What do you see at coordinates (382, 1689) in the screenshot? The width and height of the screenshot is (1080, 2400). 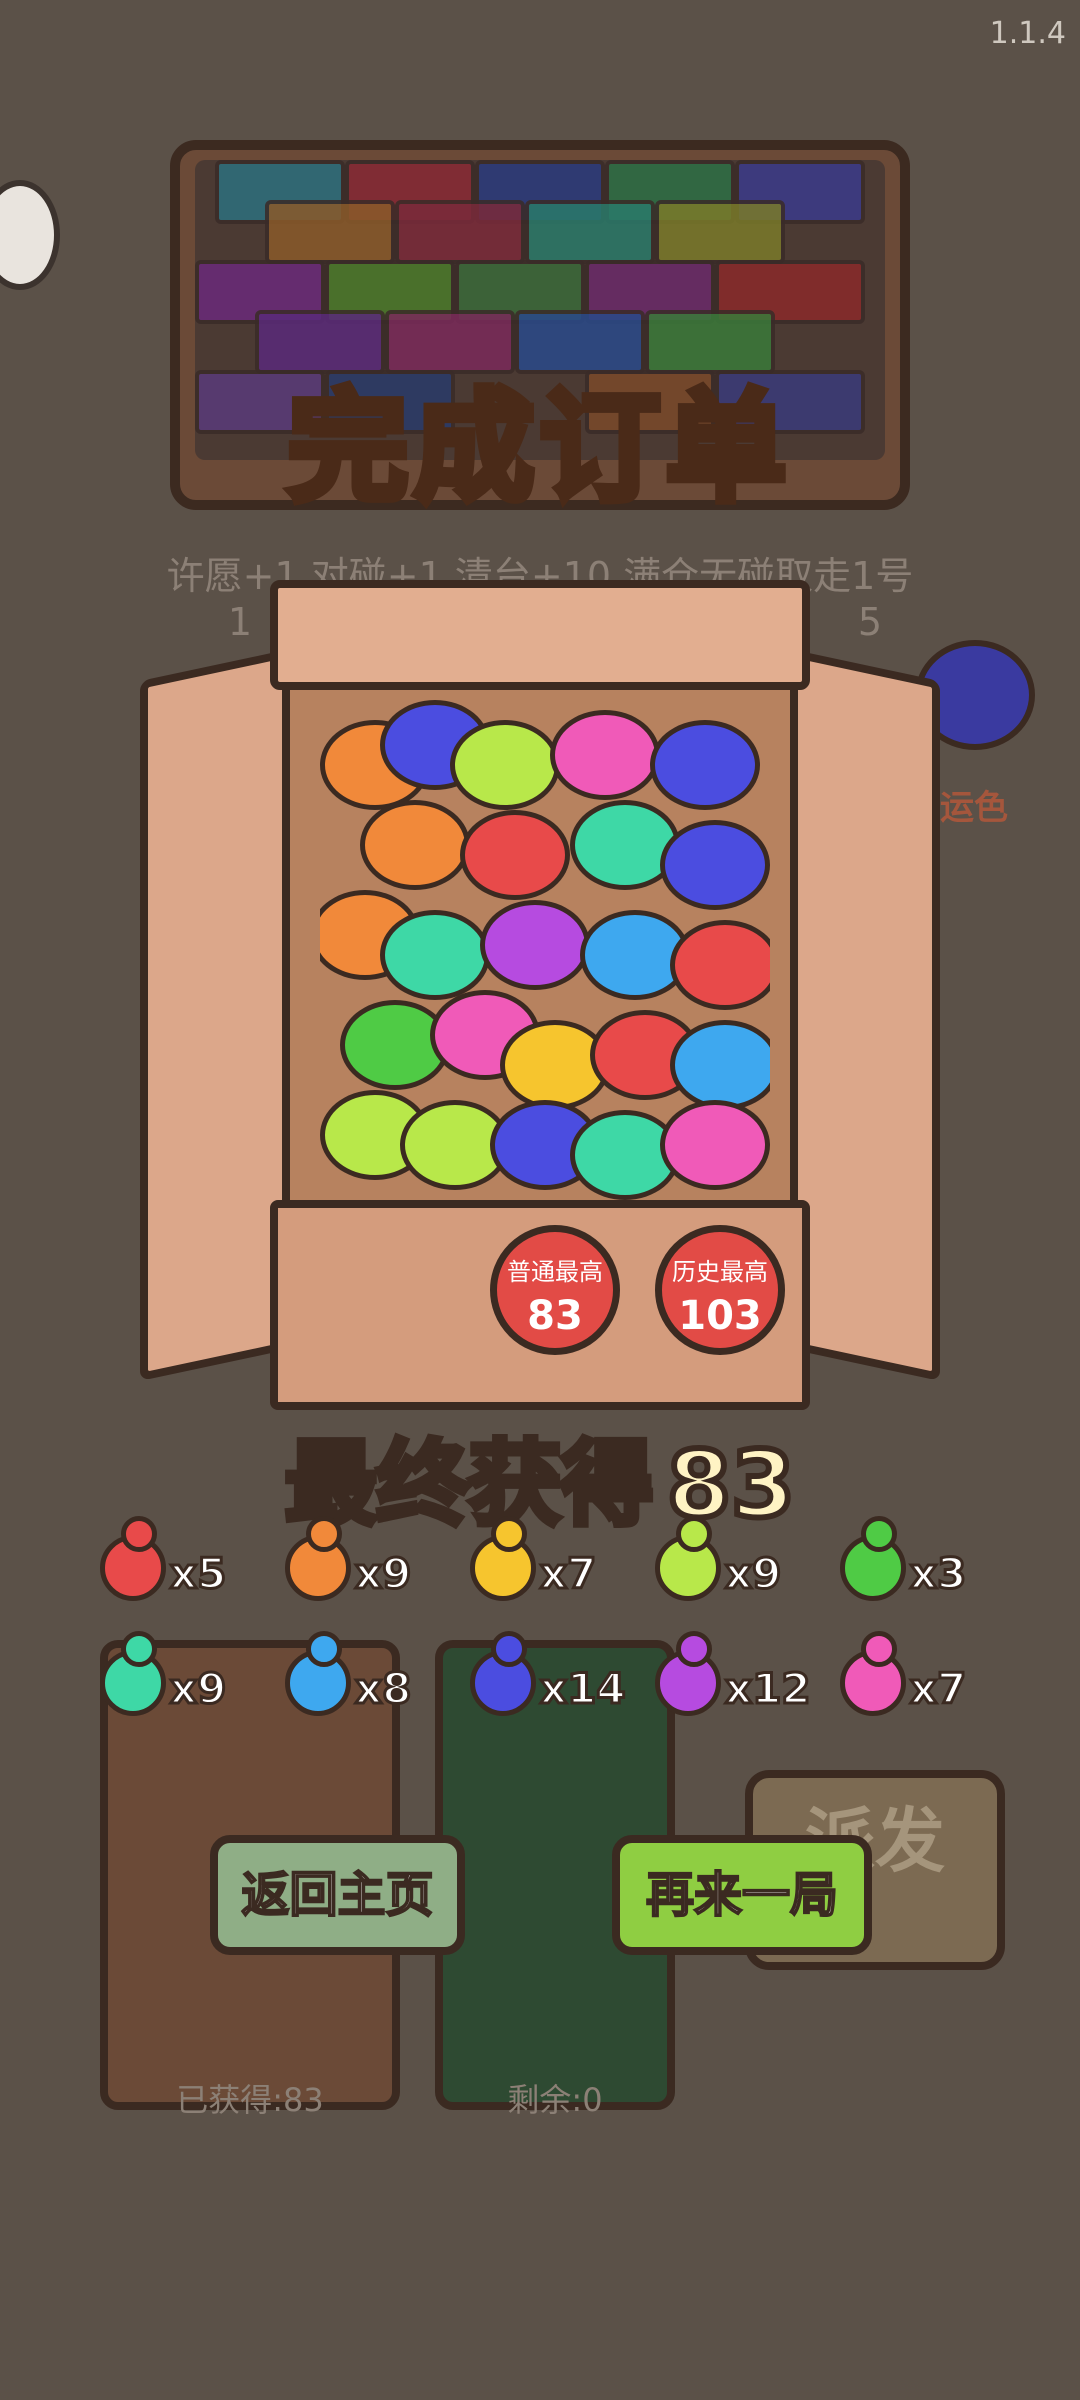 I see `turtle-count: x8` at bounding box center [382, 1689].